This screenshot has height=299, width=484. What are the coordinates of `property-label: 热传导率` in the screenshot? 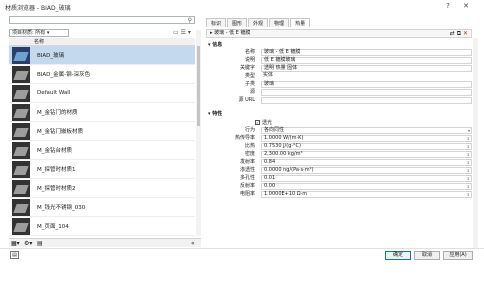 It's located at (244, 138).